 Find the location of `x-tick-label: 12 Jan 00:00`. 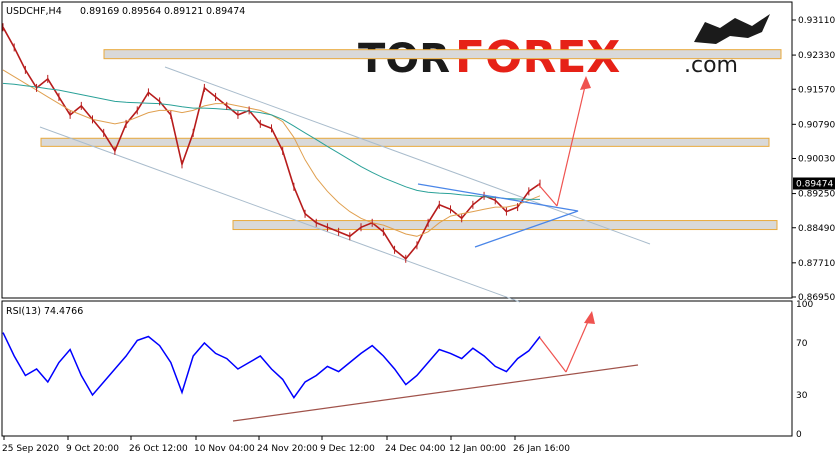

x-tick-label: 12 Jan 00:00 is located at coordinates (477, 449).